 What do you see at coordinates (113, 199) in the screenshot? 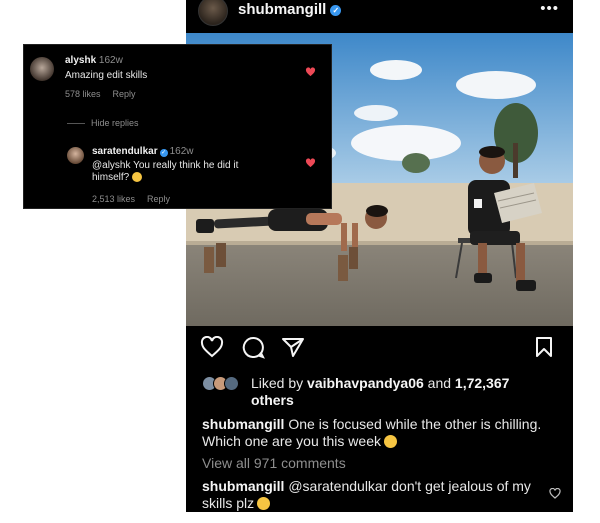
I see `comment2-likes: 2,513 likes` at bounding box center [113, 199].